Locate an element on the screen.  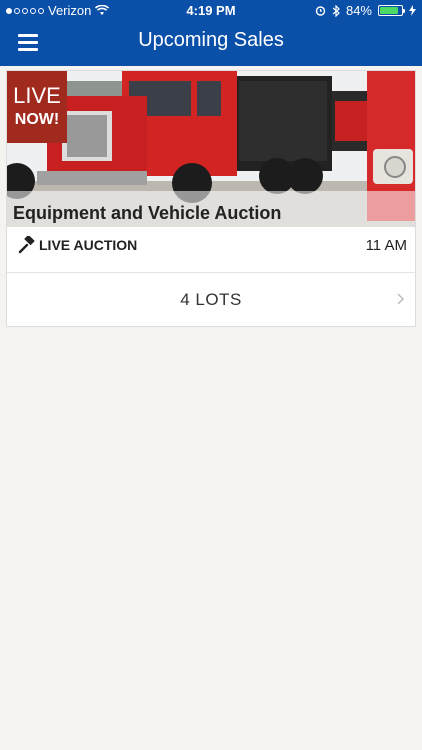
bluetooth-icon is located at coordinates (336, 10).